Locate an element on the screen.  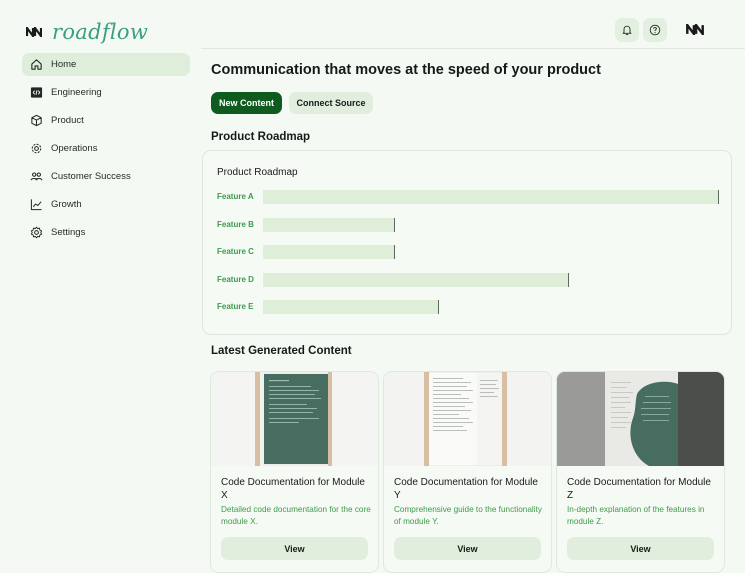
avatar is located at coordinates (695, 30).